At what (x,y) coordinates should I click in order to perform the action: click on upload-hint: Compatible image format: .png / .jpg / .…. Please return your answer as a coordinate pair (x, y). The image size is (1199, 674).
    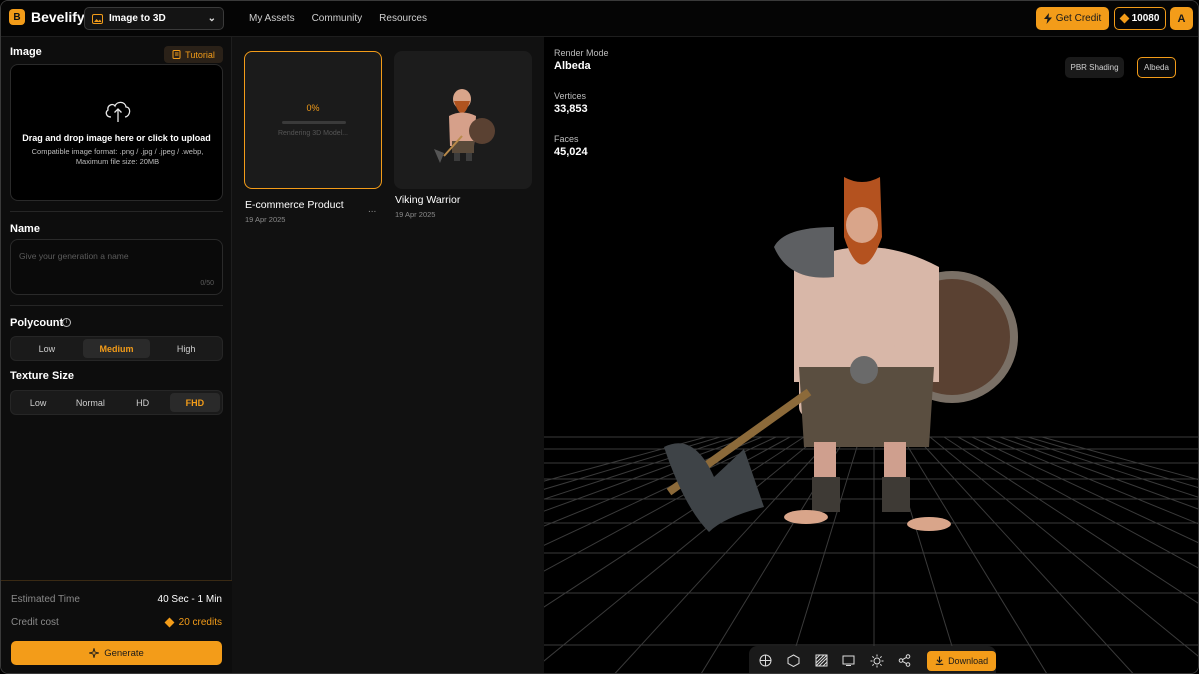
    Looking at the image, I should click on (117, 156).